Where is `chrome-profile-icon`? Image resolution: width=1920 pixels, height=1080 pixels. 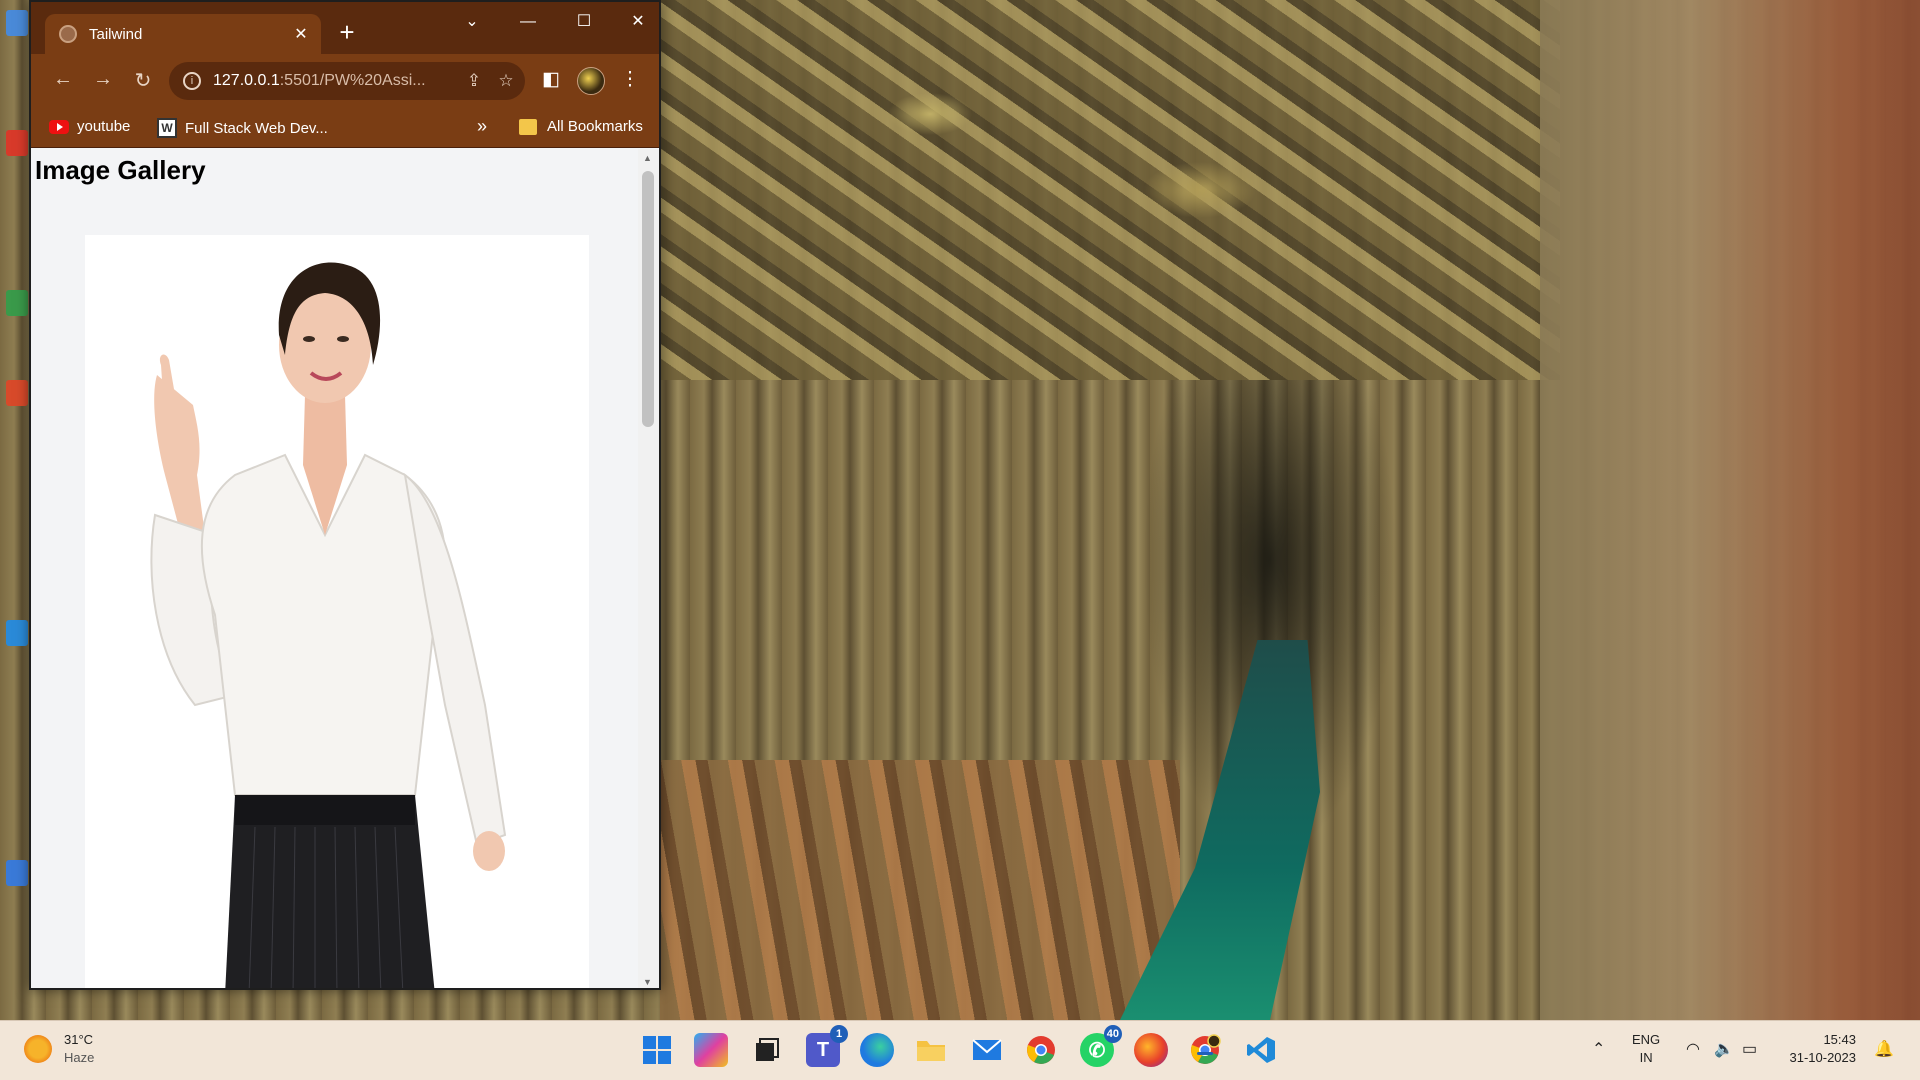 chrome-profile-icon is located at coordinates (1205, 1050).